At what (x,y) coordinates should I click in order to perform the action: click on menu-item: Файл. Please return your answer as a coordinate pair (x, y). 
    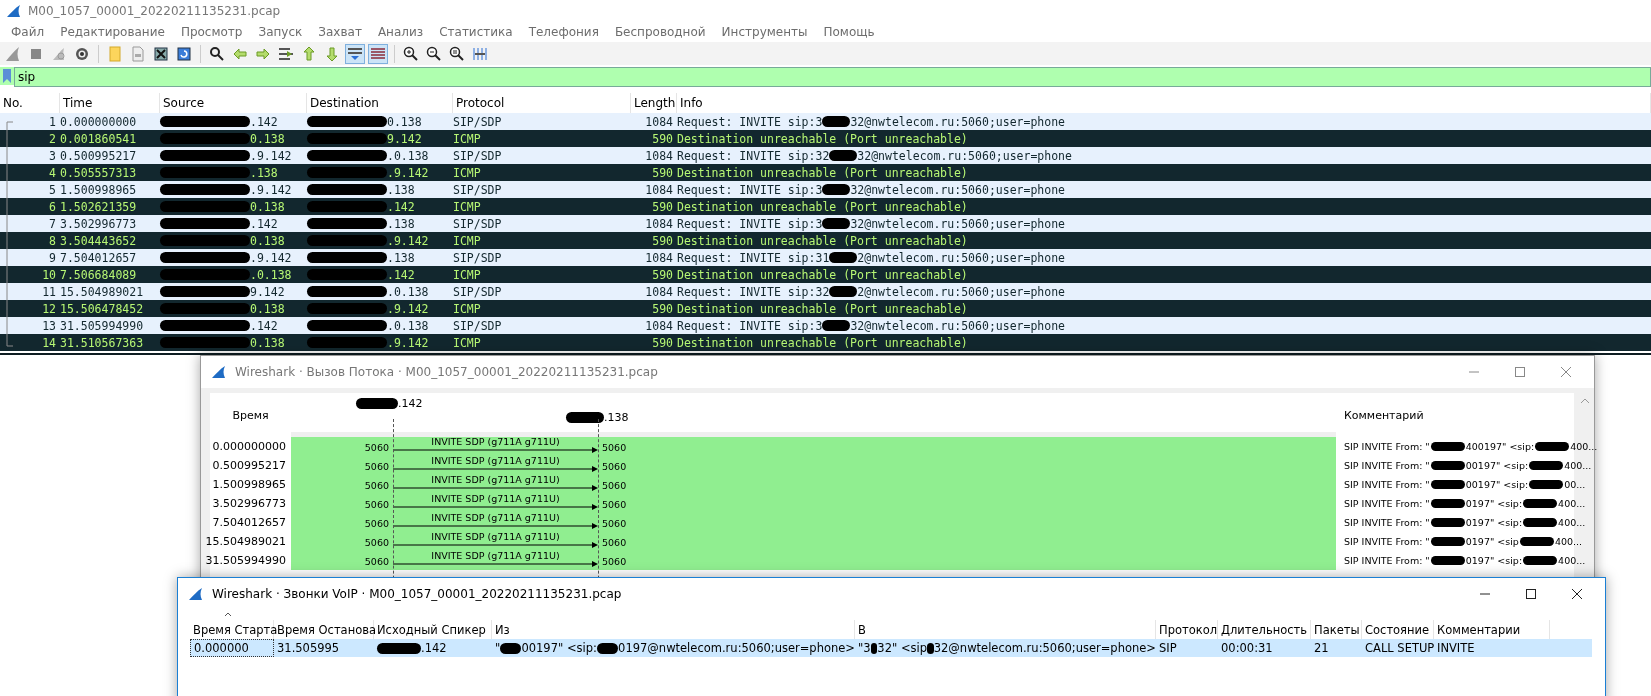
    Looking at the image, I should click on (28, 31).